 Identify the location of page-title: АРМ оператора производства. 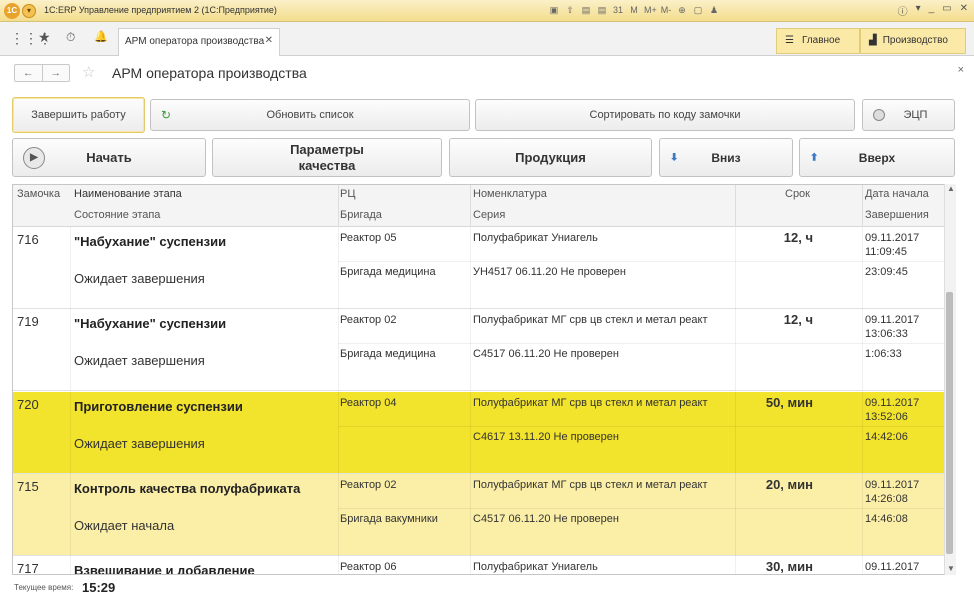
(209, 73).